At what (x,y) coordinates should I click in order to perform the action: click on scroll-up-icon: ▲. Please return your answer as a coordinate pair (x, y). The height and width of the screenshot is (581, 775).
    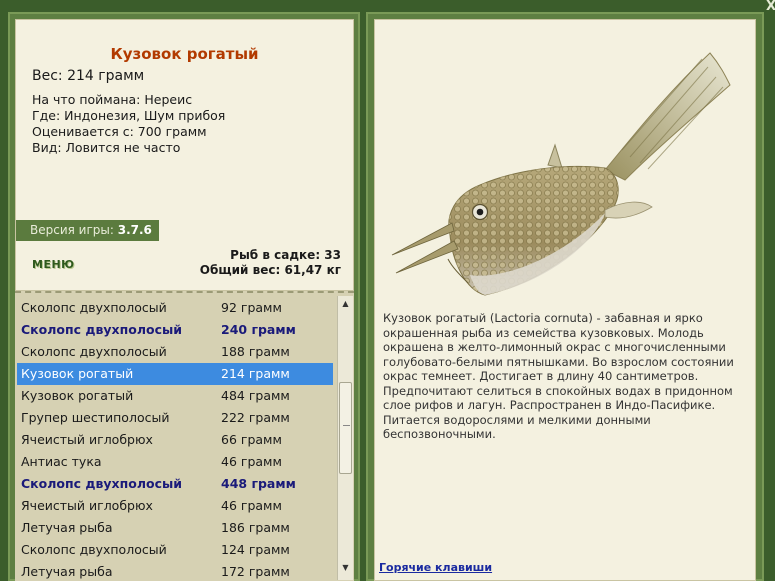
    Looking at the image, I should click on (345, 304).